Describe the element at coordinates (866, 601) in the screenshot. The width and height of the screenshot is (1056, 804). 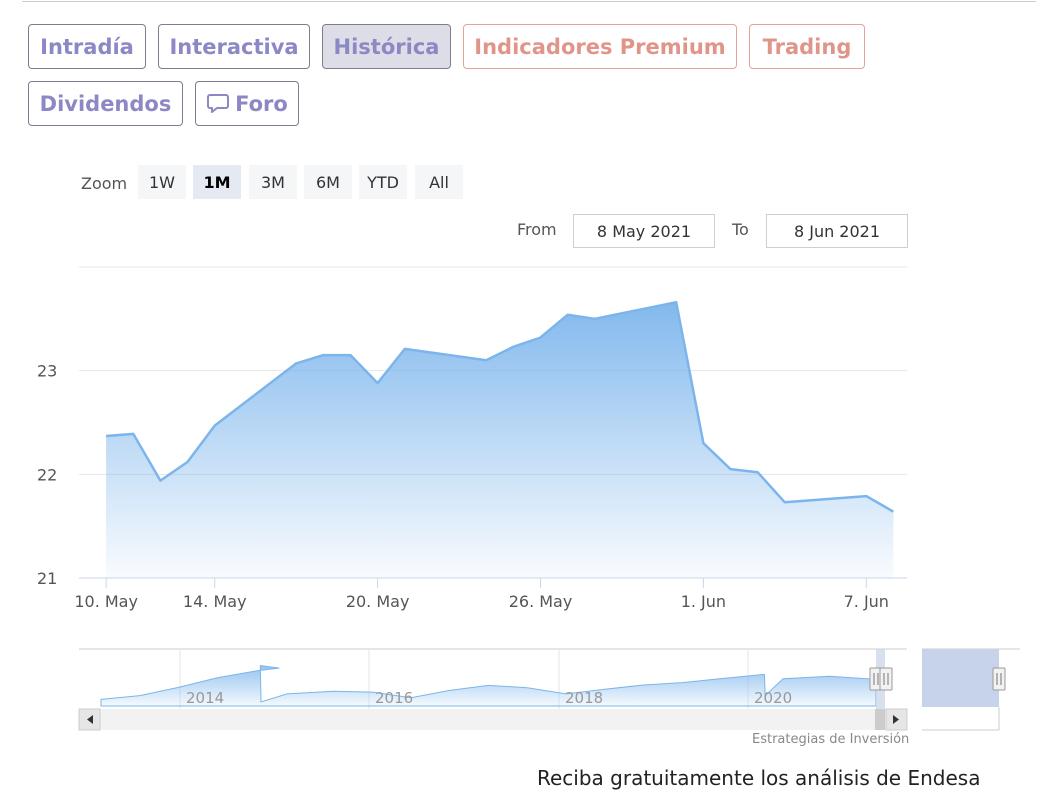
I see `x-tick-label: 7. Jun` at that location.